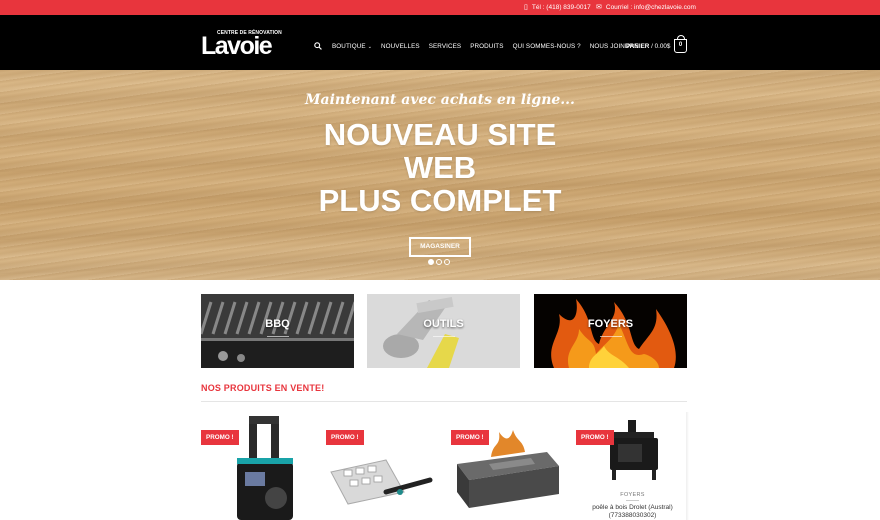 The width and height of the screenshot is (880, 520). I want to click on section-title: NOS PRODUITS EN VENTE!, so click(263, 388).